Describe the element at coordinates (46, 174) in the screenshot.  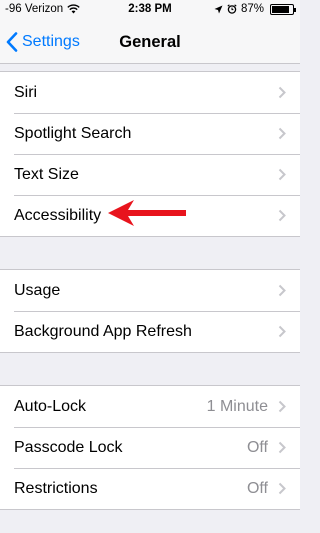
I see `row-label: Text Size` at that location.